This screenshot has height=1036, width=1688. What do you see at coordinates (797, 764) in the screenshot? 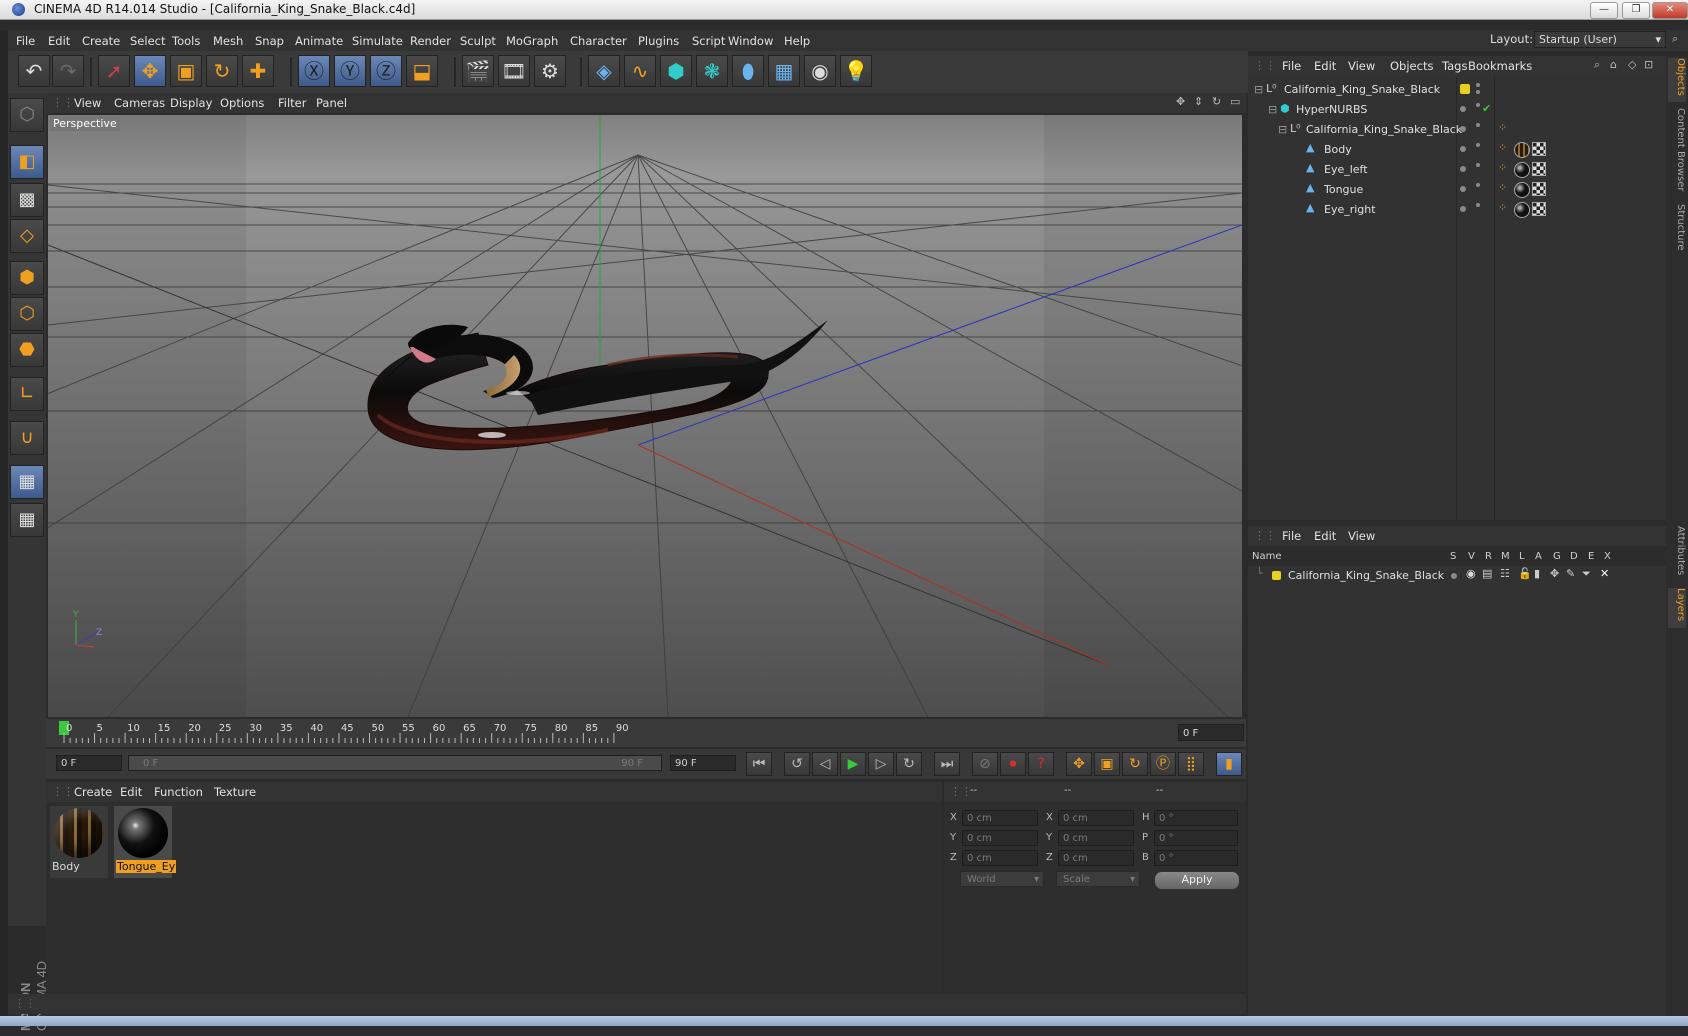
I see `go-to-previous-key-icon: ↺` at bounding box center [797, 764].